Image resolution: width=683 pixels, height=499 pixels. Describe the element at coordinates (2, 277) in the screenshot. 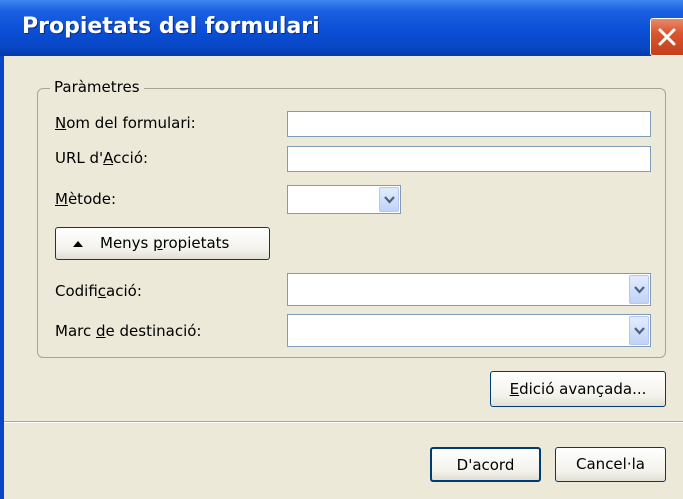

I see `window-border` at that location.